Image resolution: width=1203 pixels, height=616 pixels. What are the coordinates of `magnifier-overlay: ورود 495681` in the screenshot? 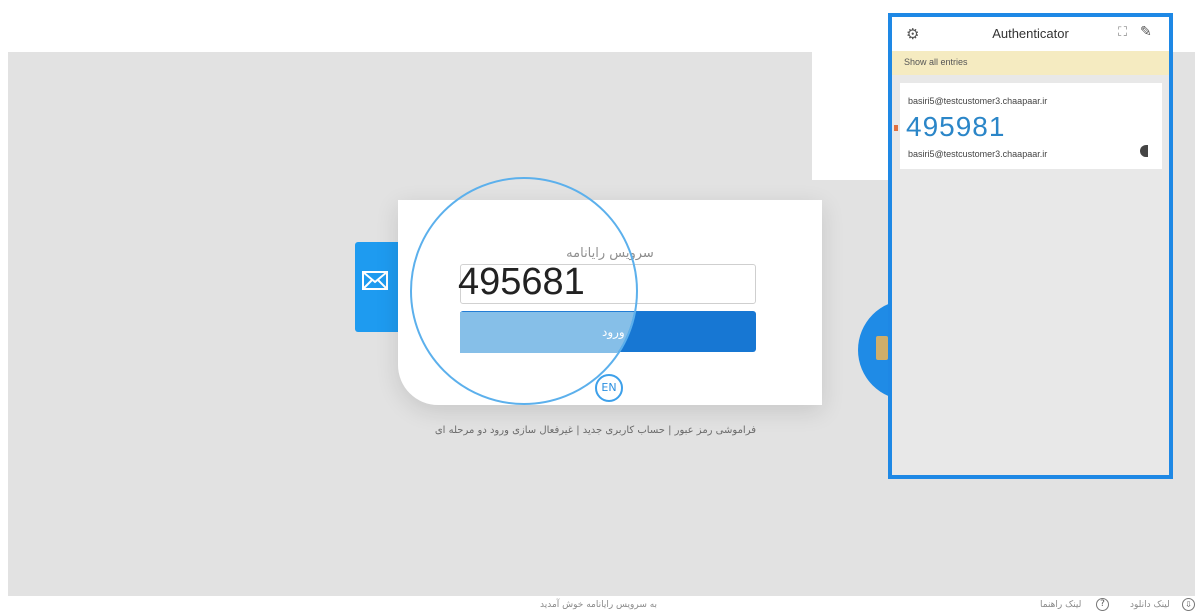 It's located at (524, 291).